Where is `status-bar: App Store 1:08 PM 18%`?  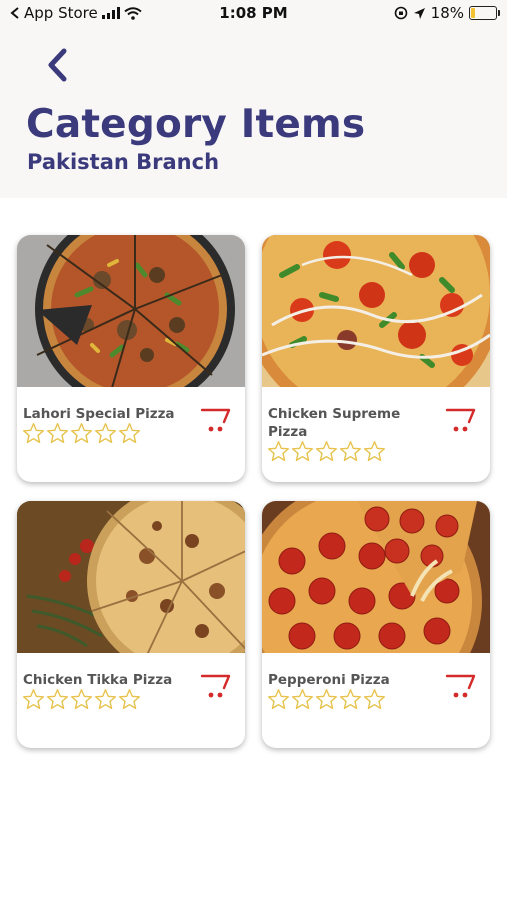
status-bar: App Store 1:08 PM 18% is located at coordinates (253, 15).